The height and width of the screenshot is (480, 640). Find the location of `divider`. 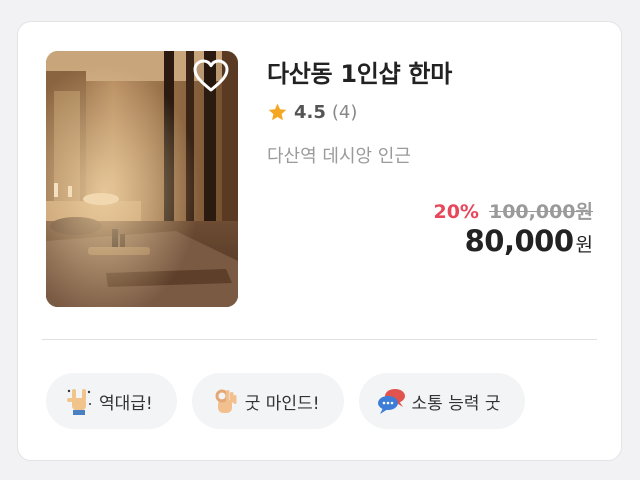

divider is located at coordinates (319, 339).